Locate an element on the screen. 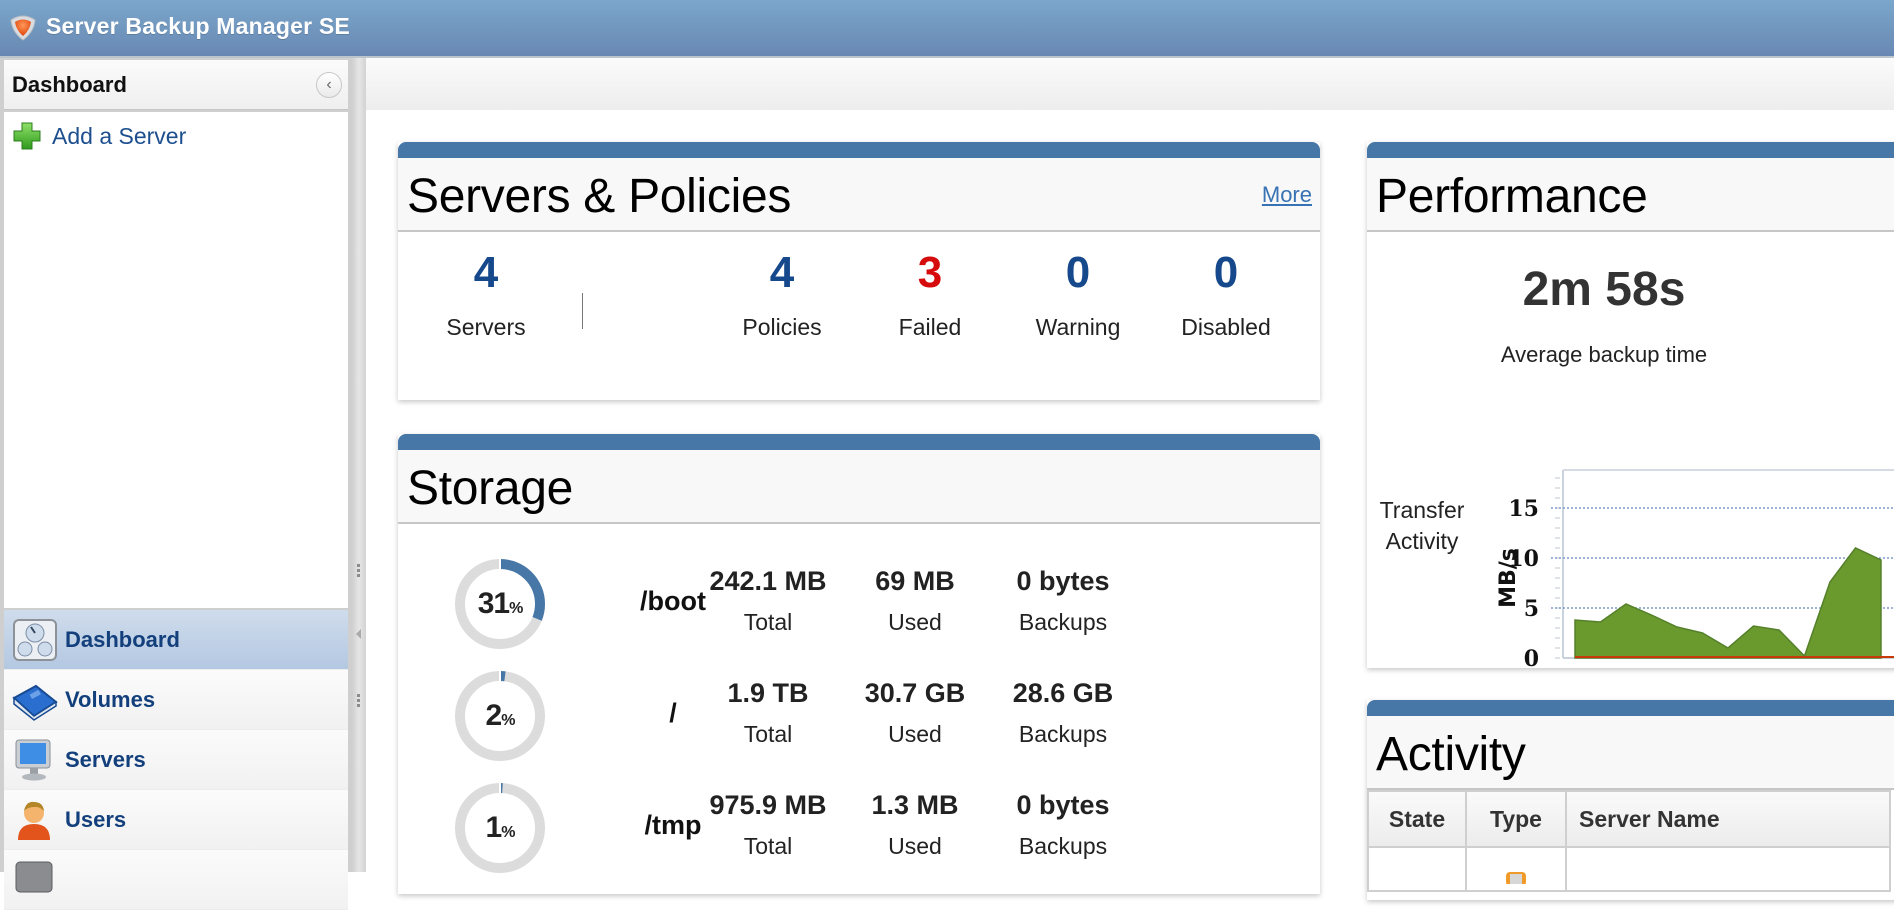 Image resolution: width=1894 pixels, height=910 pixels. activity-panel: Activity State Type Server Name is located at coordinates (1630, 800).